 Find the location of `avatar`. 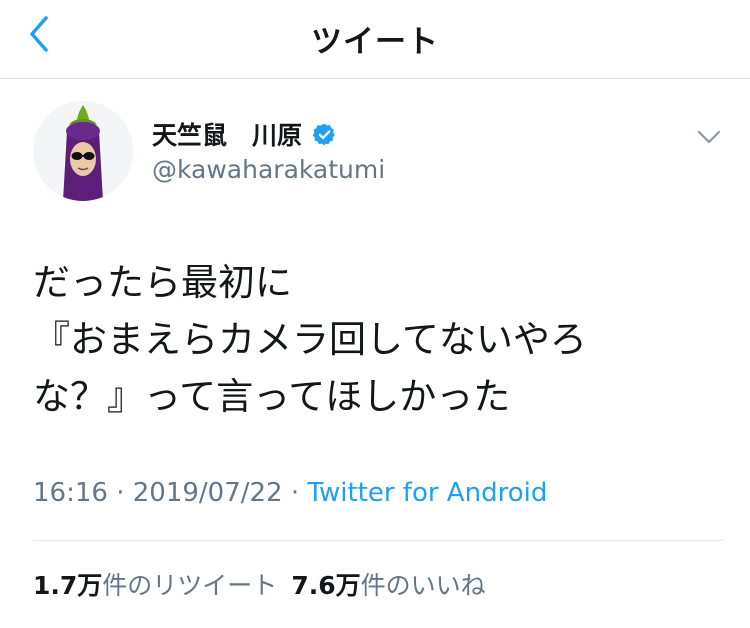

avatar is located at coordinates (83, 151).